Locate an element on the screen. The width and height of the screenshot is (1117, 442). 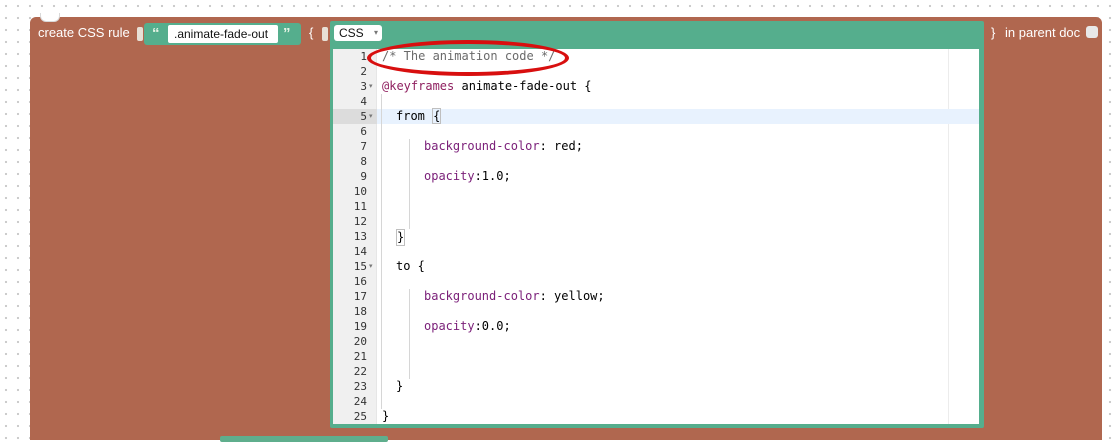
next-block-input-slot is located at coordinates (304, 439).